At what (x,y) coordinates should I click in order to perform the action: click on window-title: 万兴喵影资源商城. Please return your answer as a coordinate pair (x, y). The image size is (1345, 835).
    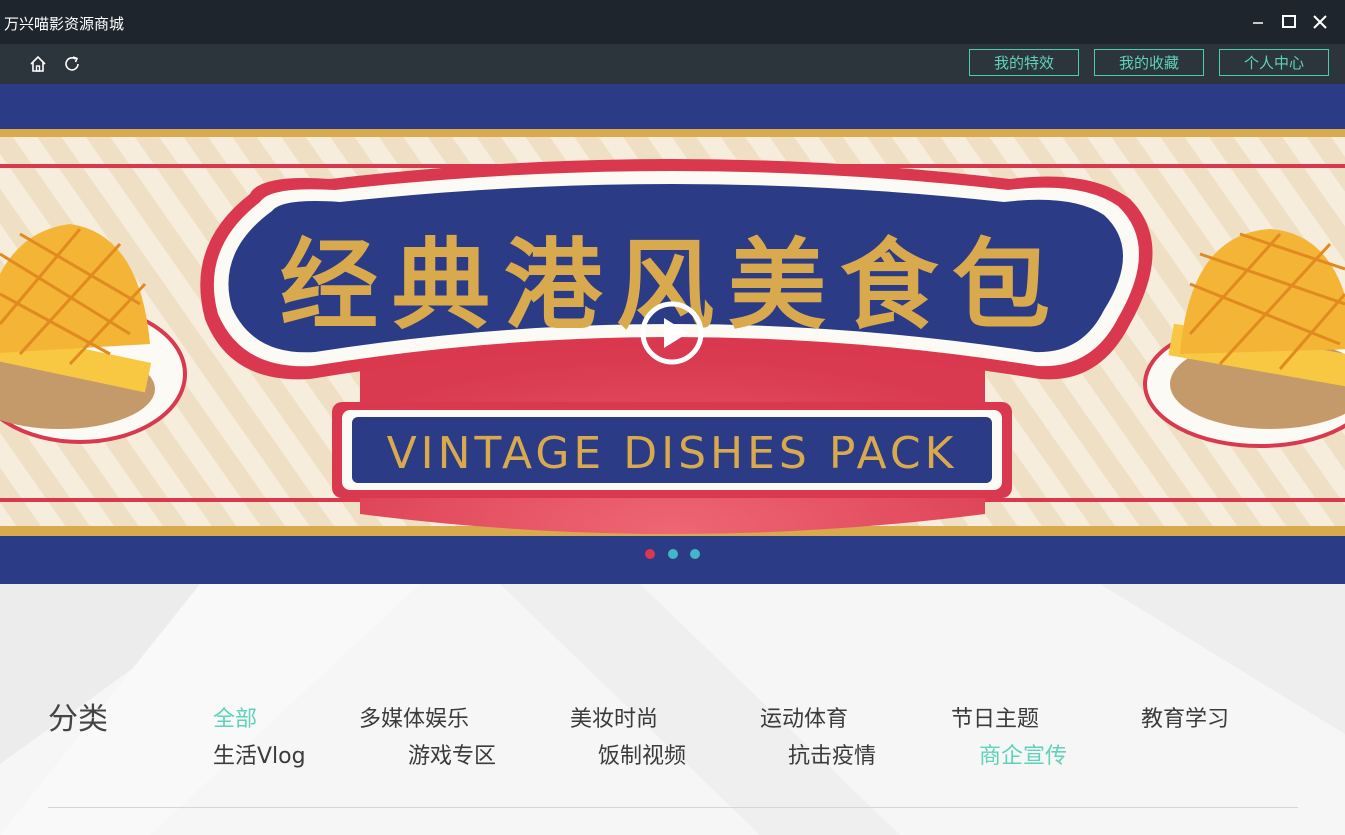
    Looking at the image, I should click on (64, 24).